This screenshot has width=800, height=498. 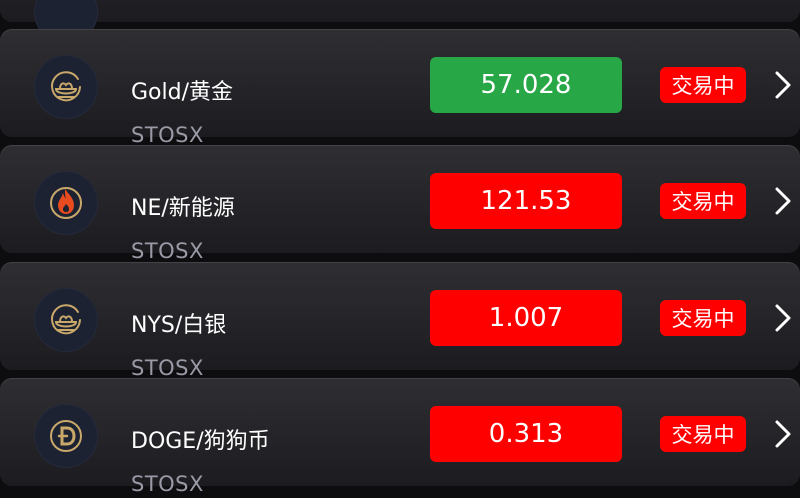 What do you see at coordinates (526, 85) in the screenshot?
I see `price-badge: 57.028` at bounding box center [526, 85].